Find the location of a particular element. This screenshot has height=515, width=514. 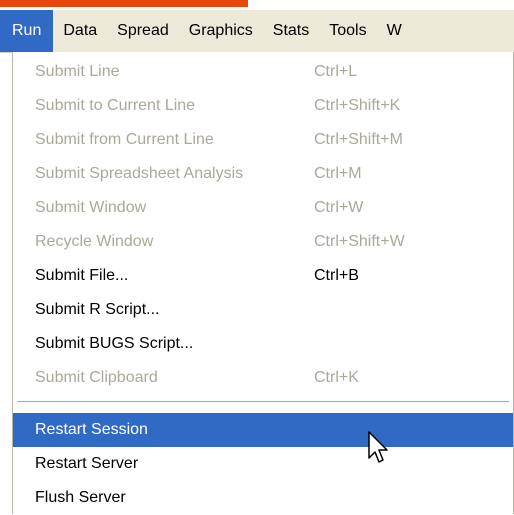

menu-item-shortcut: Ctrl+B is located at coordinates (336, 275).